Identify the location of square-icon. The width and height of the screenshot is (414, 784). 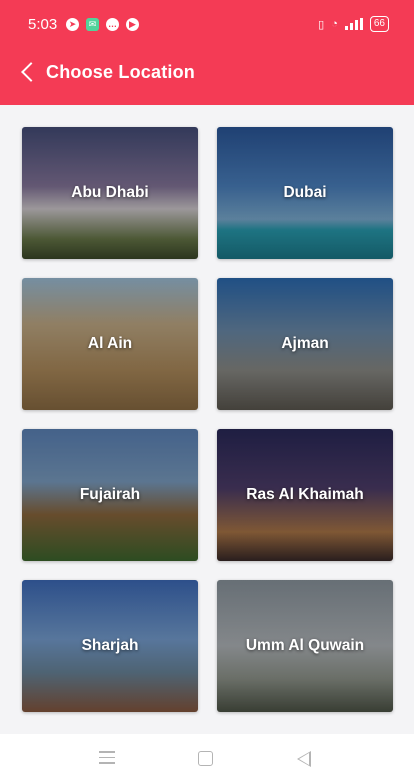
(205, 758).